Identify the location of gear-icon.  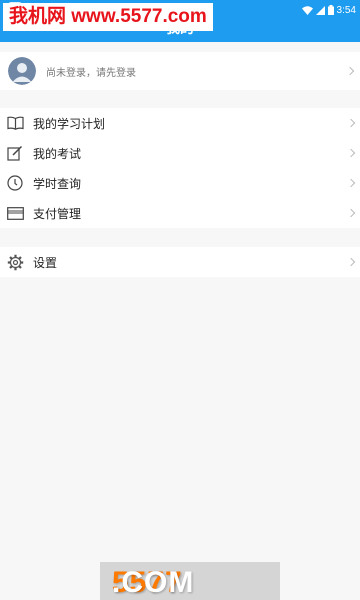
(15, 262).